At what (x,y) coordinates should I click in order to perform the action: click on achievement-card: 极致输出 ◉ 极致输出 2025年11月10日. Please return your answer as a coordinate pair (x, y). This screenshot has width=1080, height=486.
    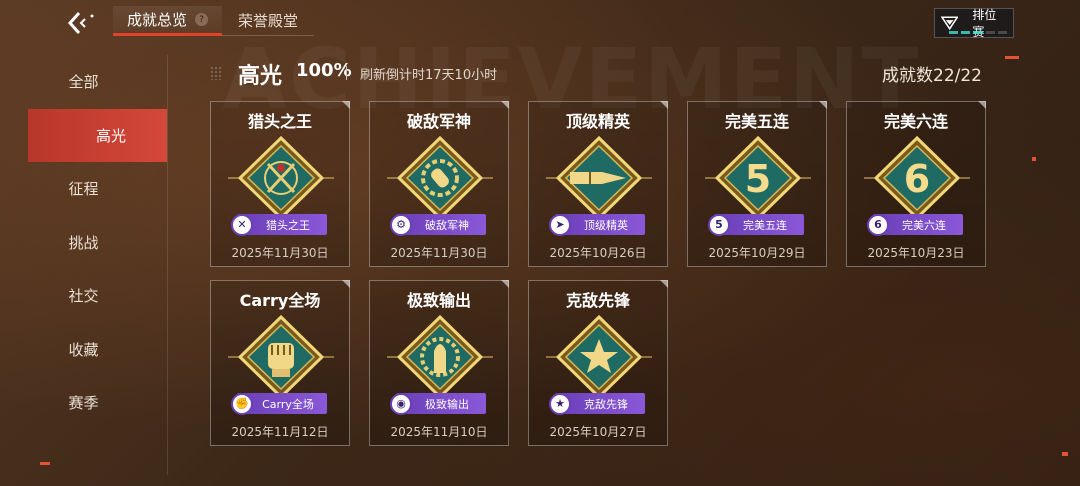
    Looking at the image, I should click on (439, 363).